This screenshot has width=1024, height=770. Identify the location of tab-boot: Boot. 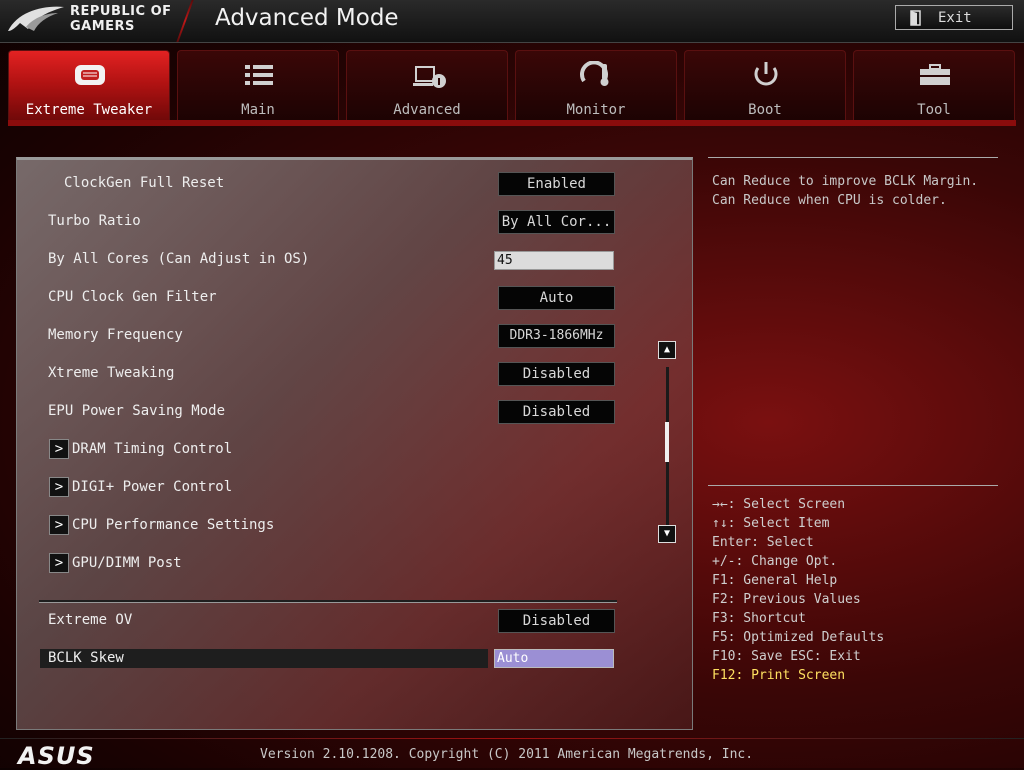
(765, 86).